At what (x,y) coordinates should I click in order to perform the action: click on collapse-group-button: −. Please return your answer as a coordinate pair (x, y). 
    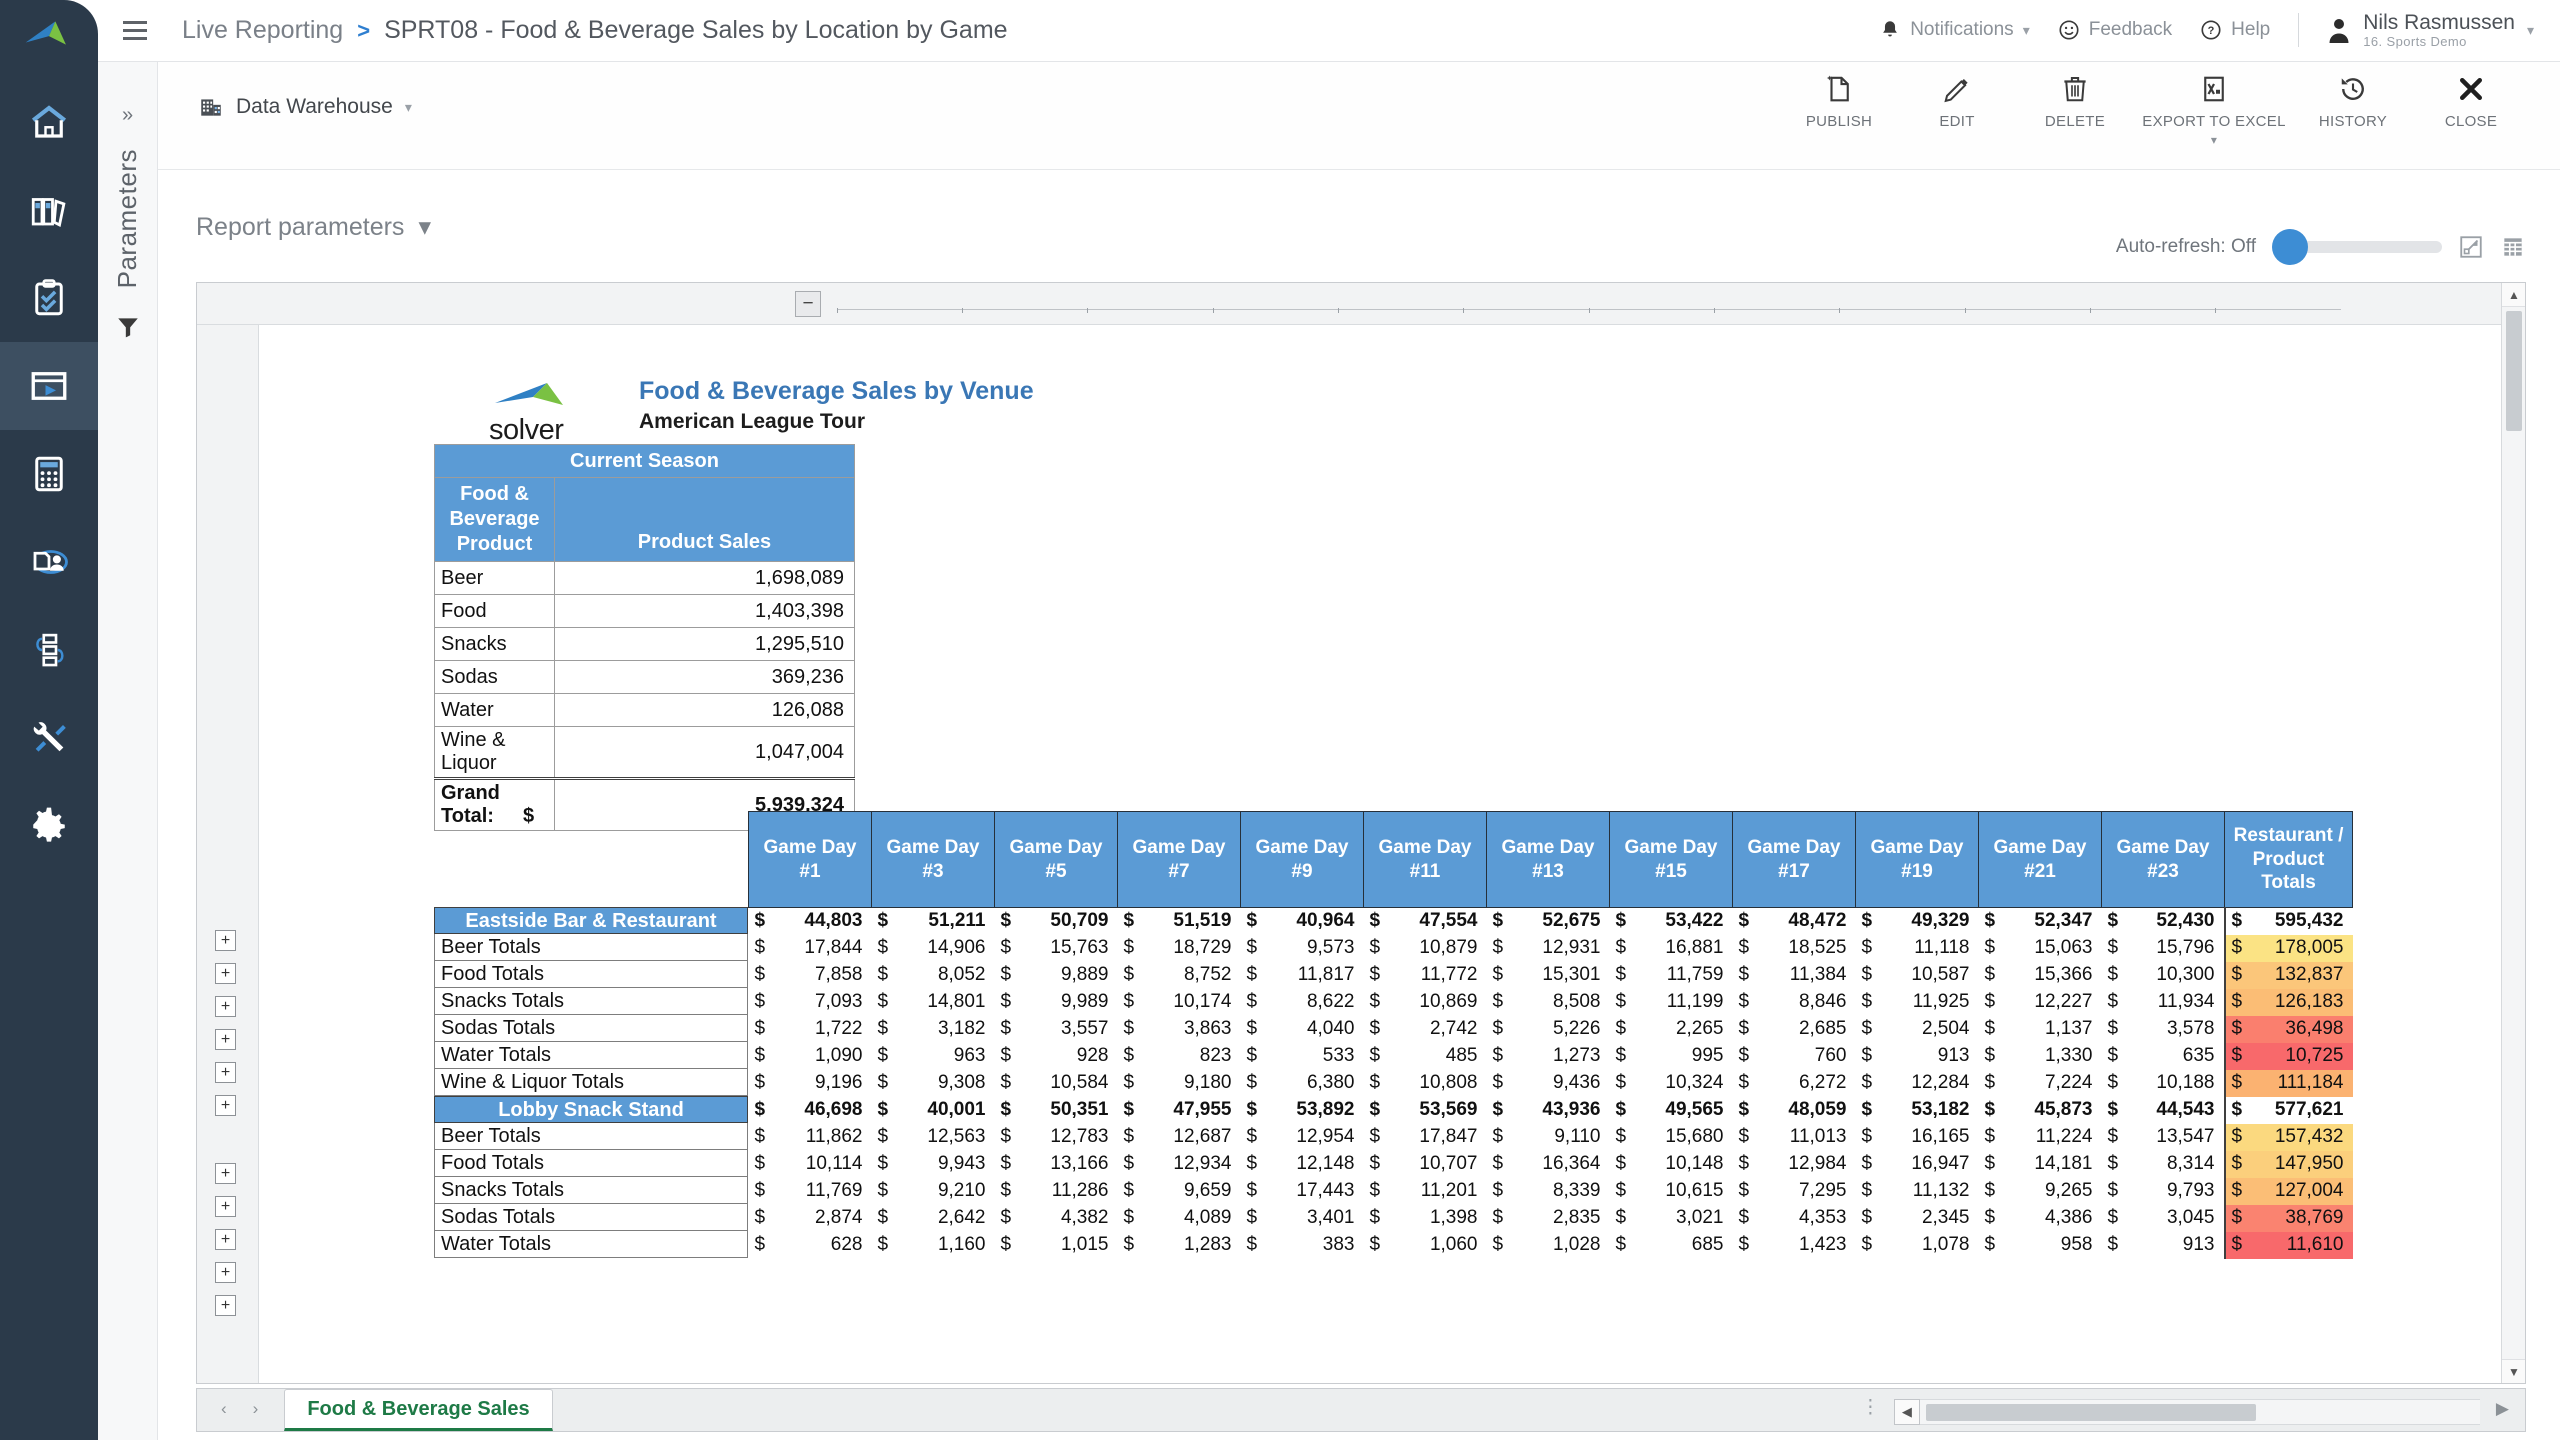
    Looking at the image, I should click on (808, 304).